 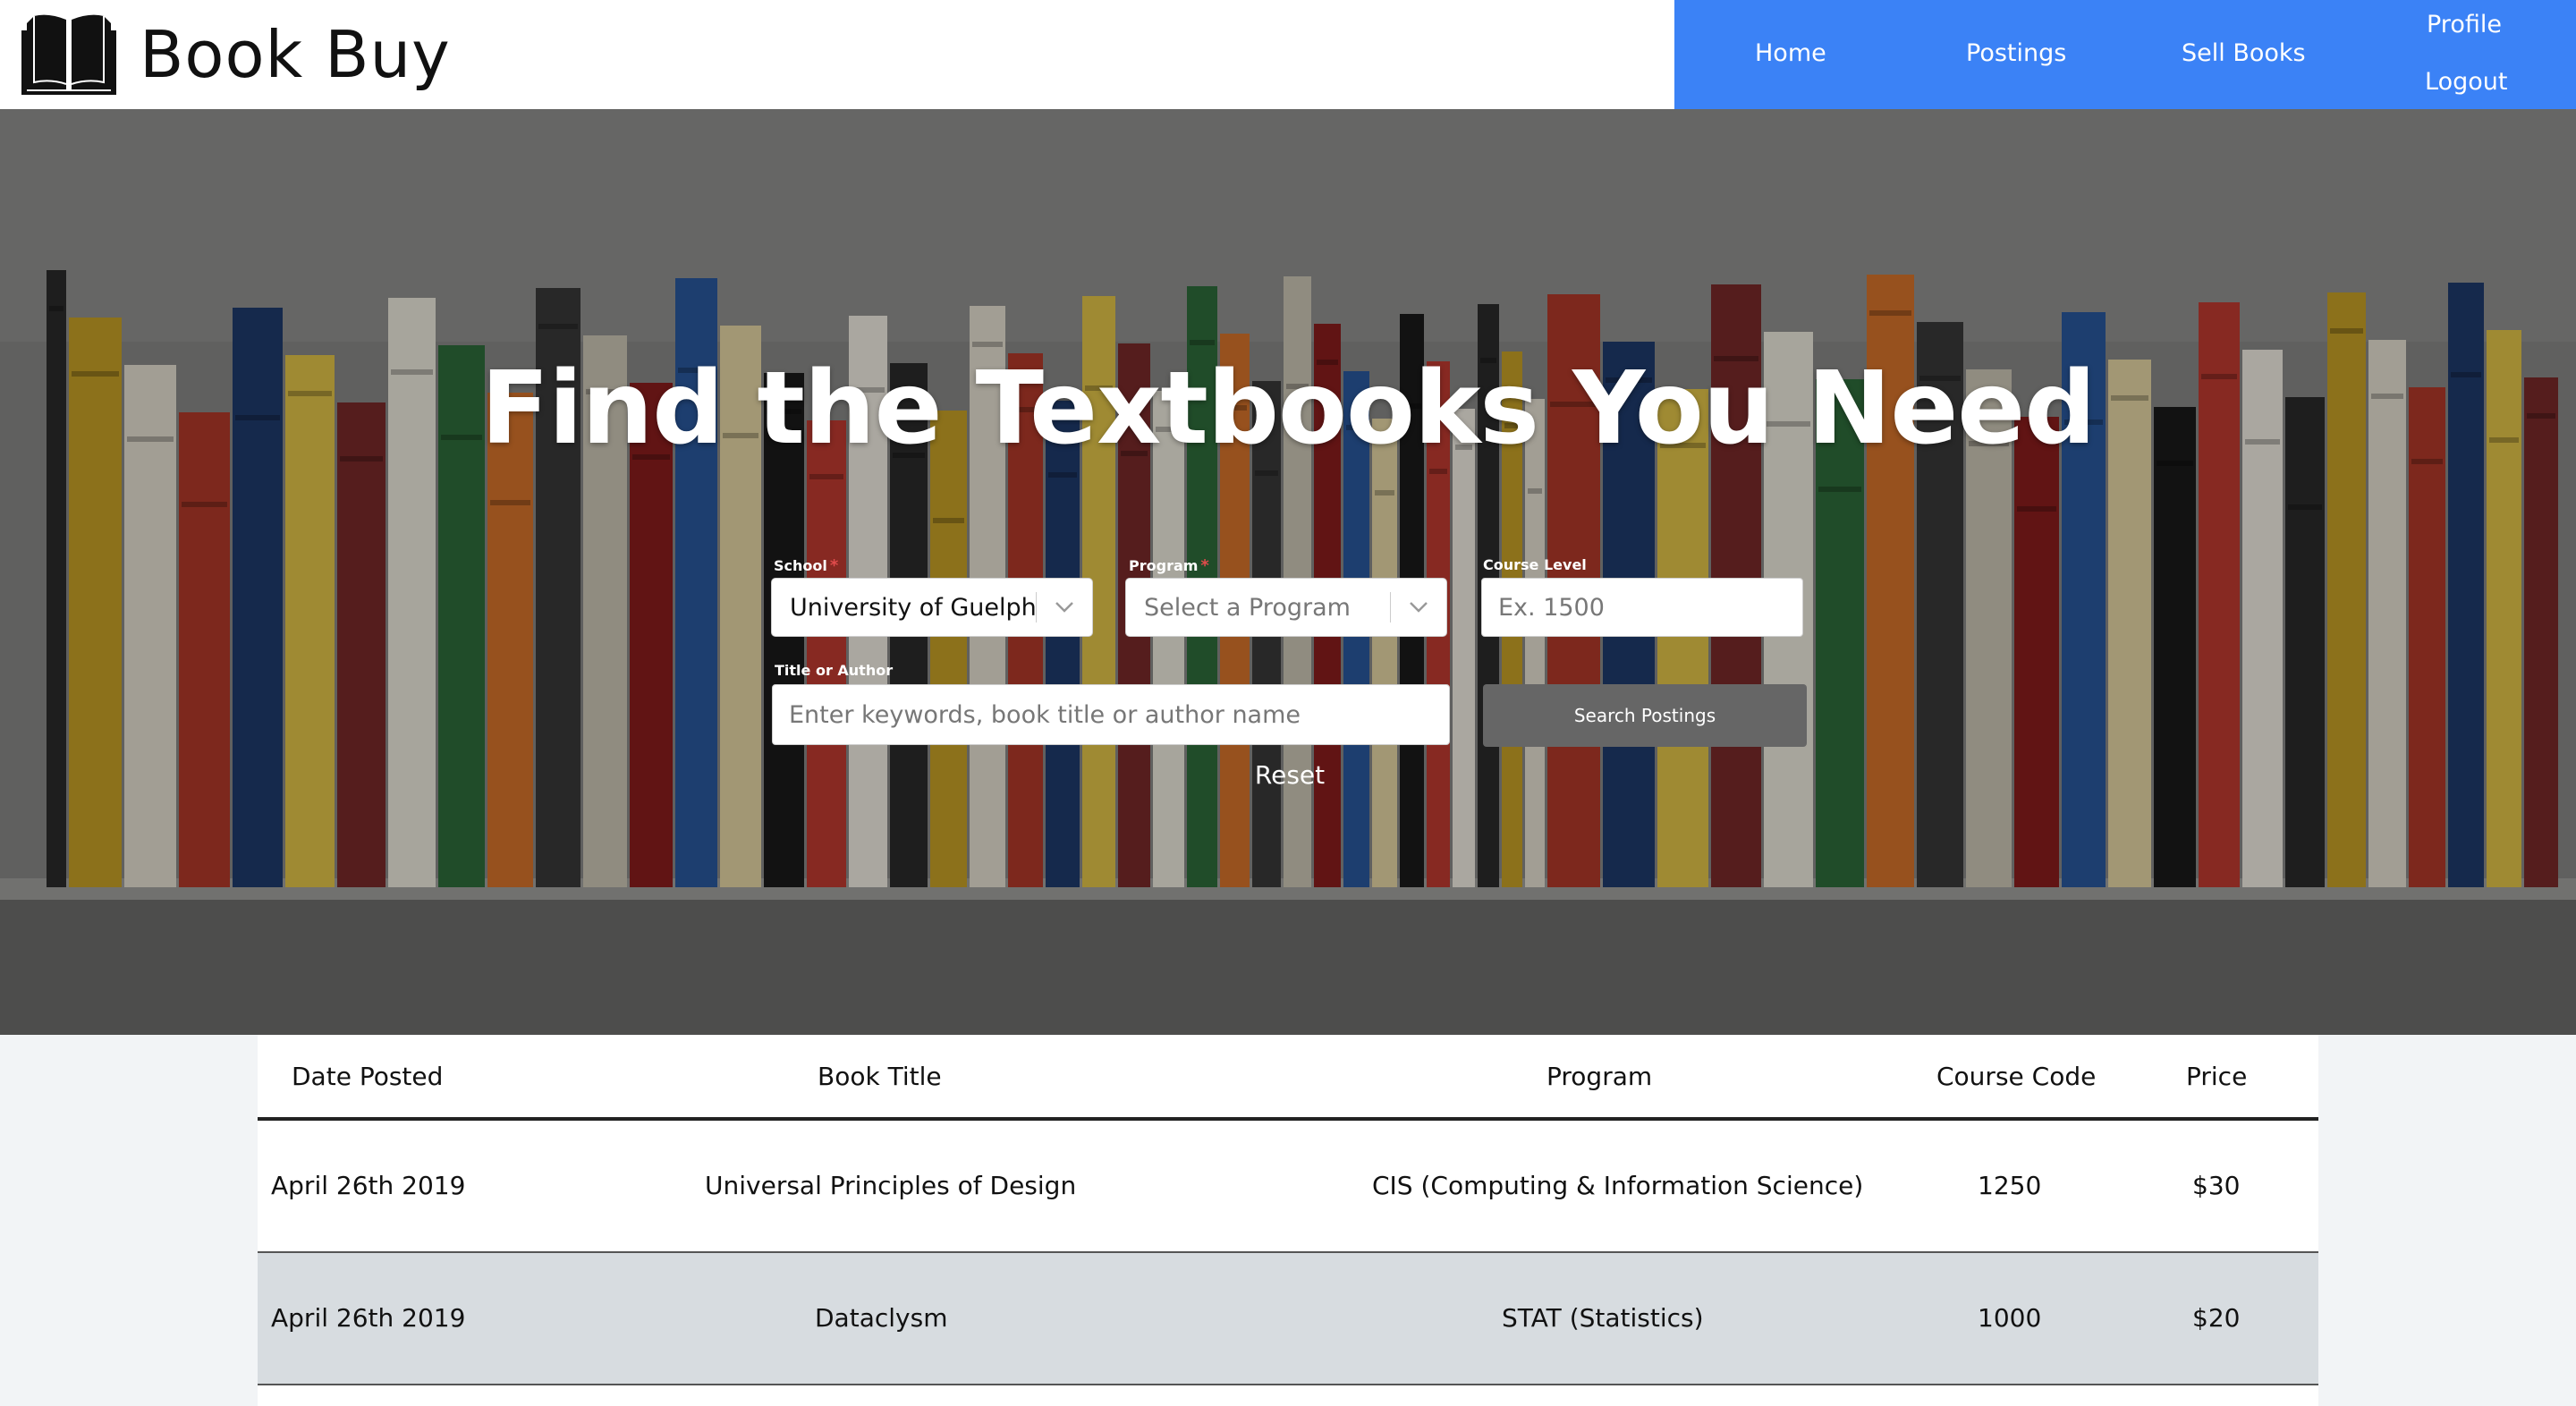 What do you see at coordinates (1111, 714) in the screenshot?
I see `title-author-input` at bounding box center [1111, 714].